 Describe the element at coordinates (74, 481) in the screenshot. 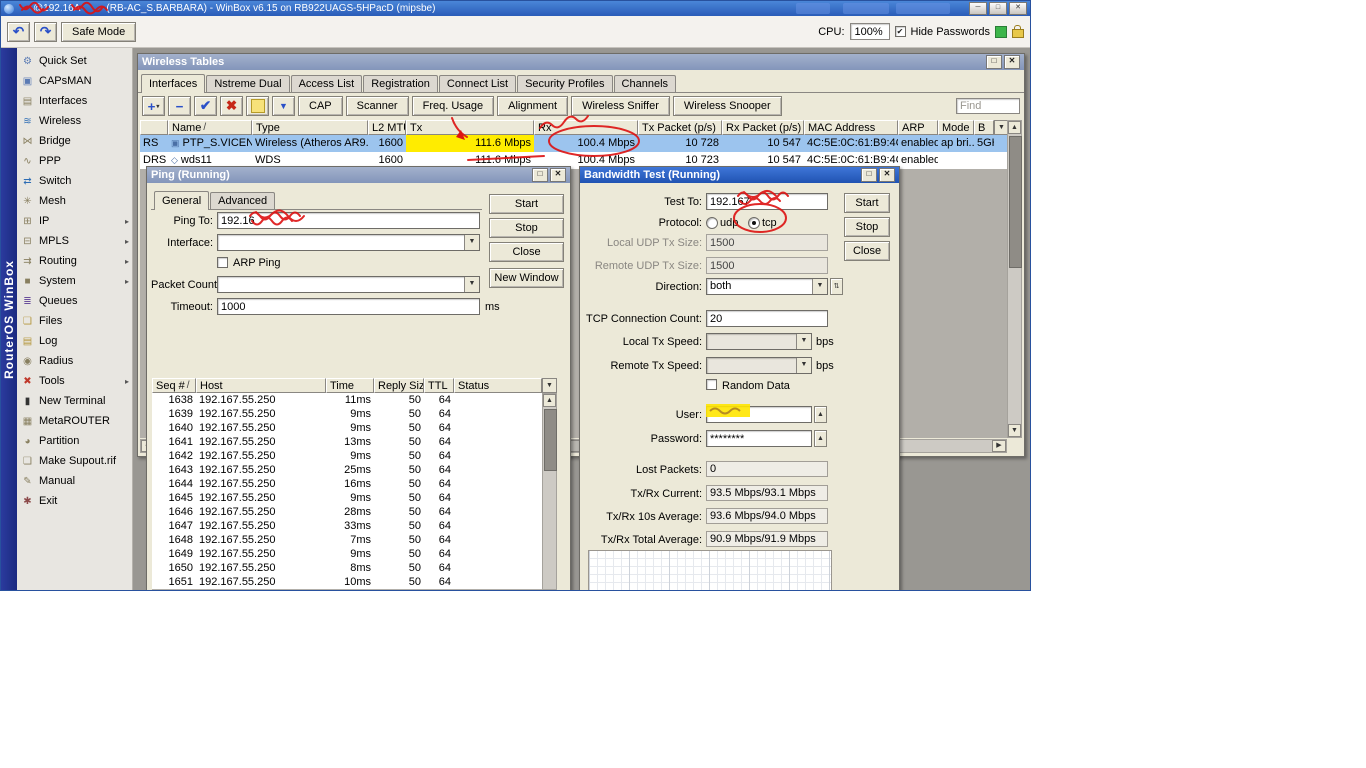

I see `sidebar-item-manual: ✎ Manual` at that location.